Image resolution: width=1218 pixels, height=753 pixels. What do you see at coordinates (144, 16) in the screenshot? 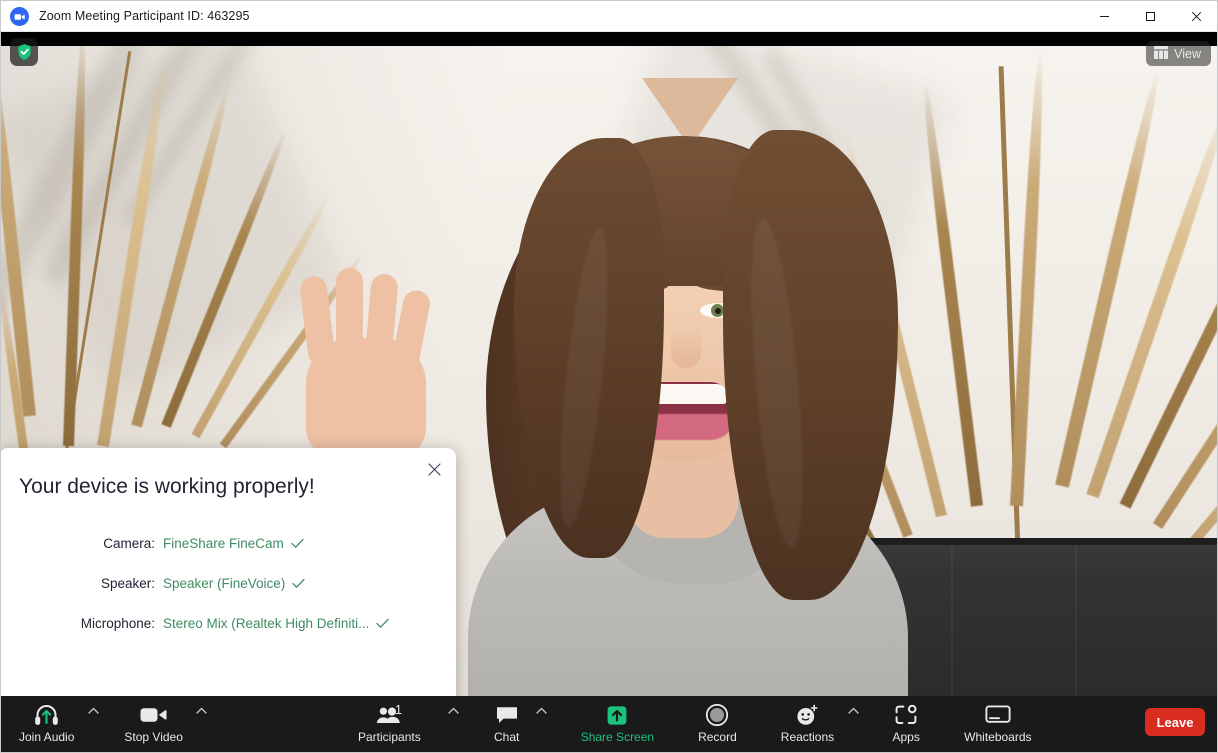
I see `window-title: Zoom Meeting Participant ID: 463295` at bounding box center [144, 16].